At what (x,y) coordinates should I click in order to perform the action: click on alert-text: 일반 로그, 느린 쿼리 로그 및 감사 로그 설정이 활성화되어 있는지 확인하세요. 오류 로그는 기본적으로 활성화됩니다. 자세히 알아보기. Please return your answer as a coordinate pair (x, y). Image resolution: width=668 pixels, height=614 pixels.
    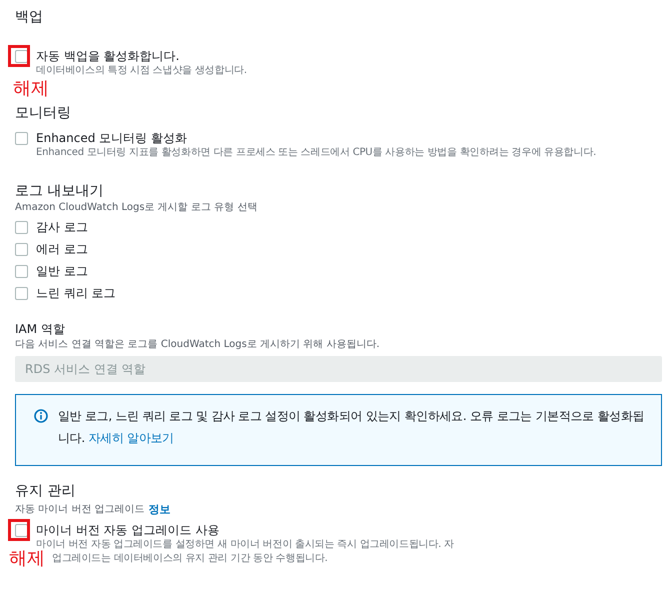
    Looking at the image, I should click on (352, 427).